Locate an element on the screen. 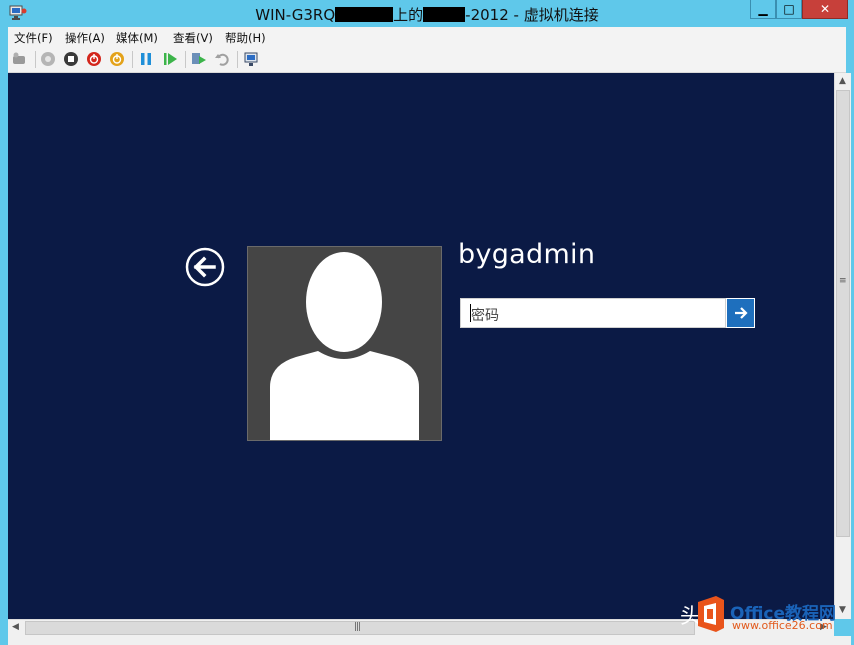  pause-icon is located at coordinates (146, 59).